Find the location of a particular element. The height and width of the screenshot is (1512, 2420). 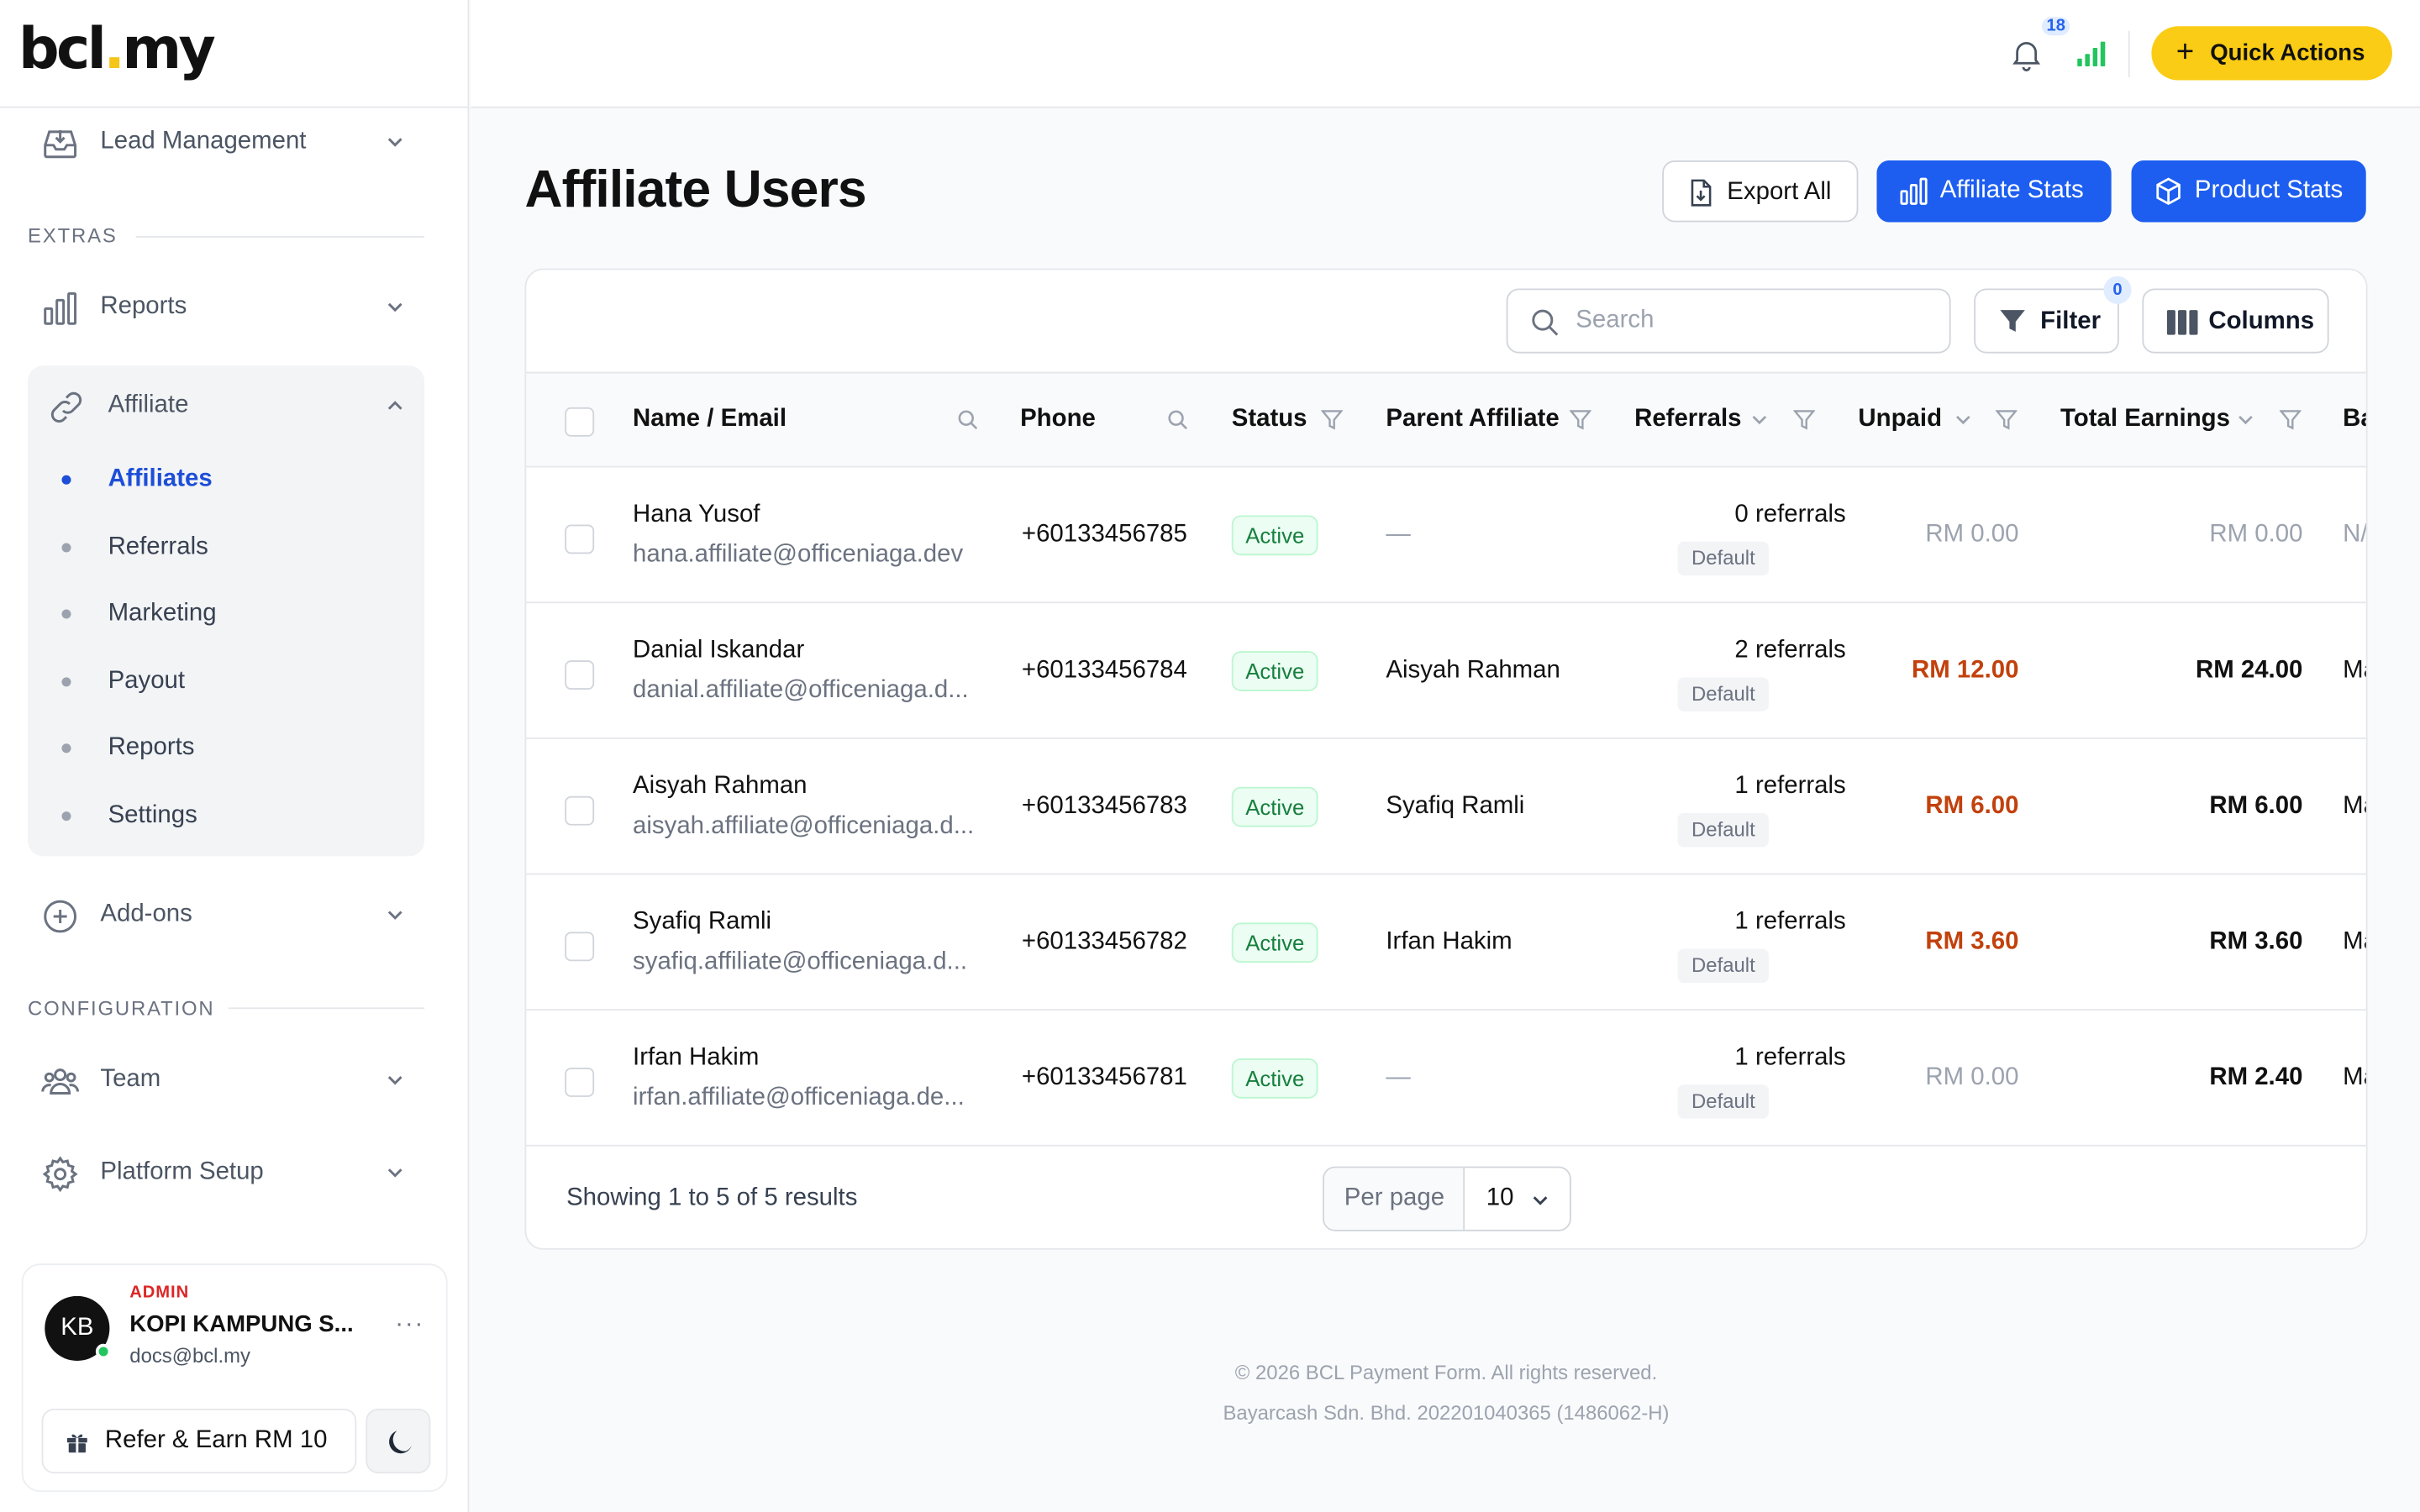

column-header-ba: Ba is located at coordinates (2354, 419).